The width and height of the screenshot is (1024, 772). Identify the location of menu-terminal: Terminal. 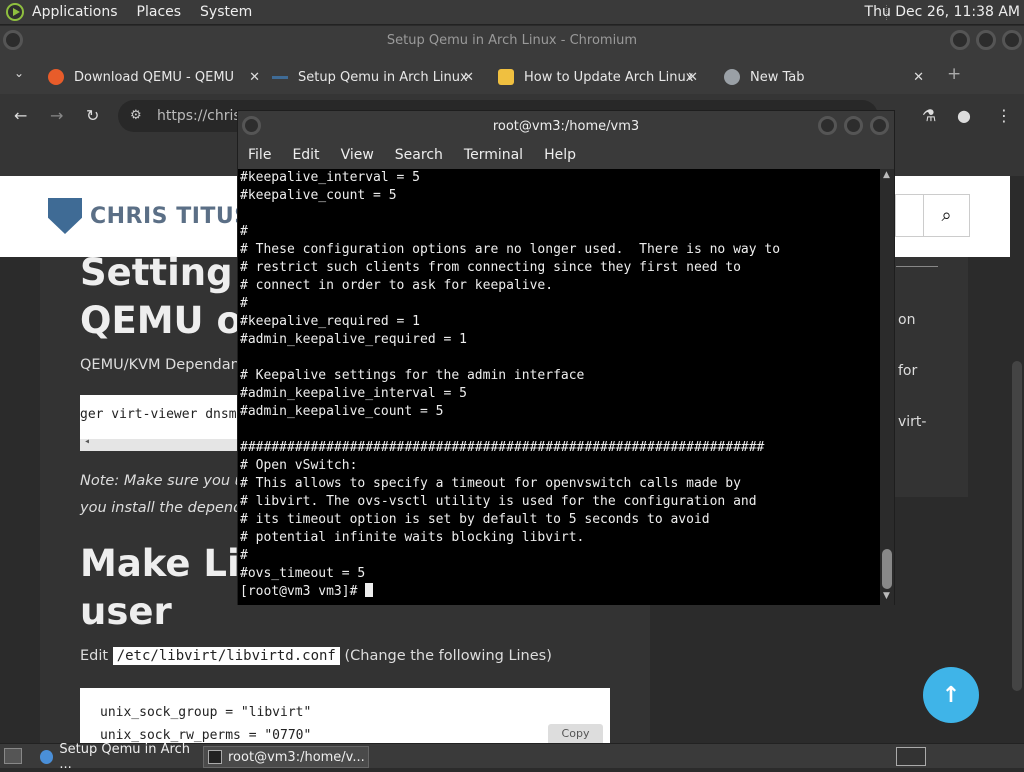
(493, 155).